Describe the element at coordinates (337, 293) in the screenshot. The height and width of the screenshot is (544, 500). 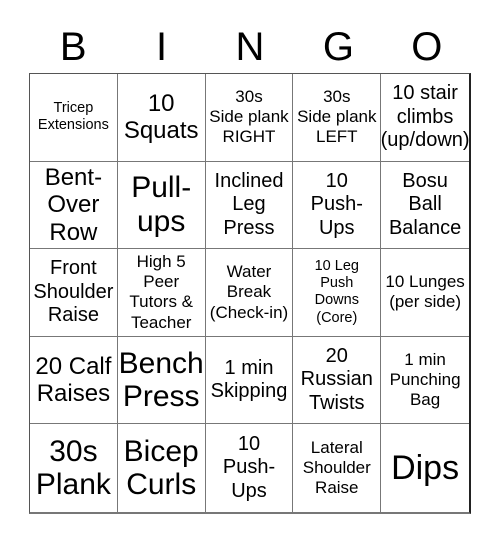
I see `bingo-cell-r3-c4: 10 Leg Push Downs (Core)` at that location.